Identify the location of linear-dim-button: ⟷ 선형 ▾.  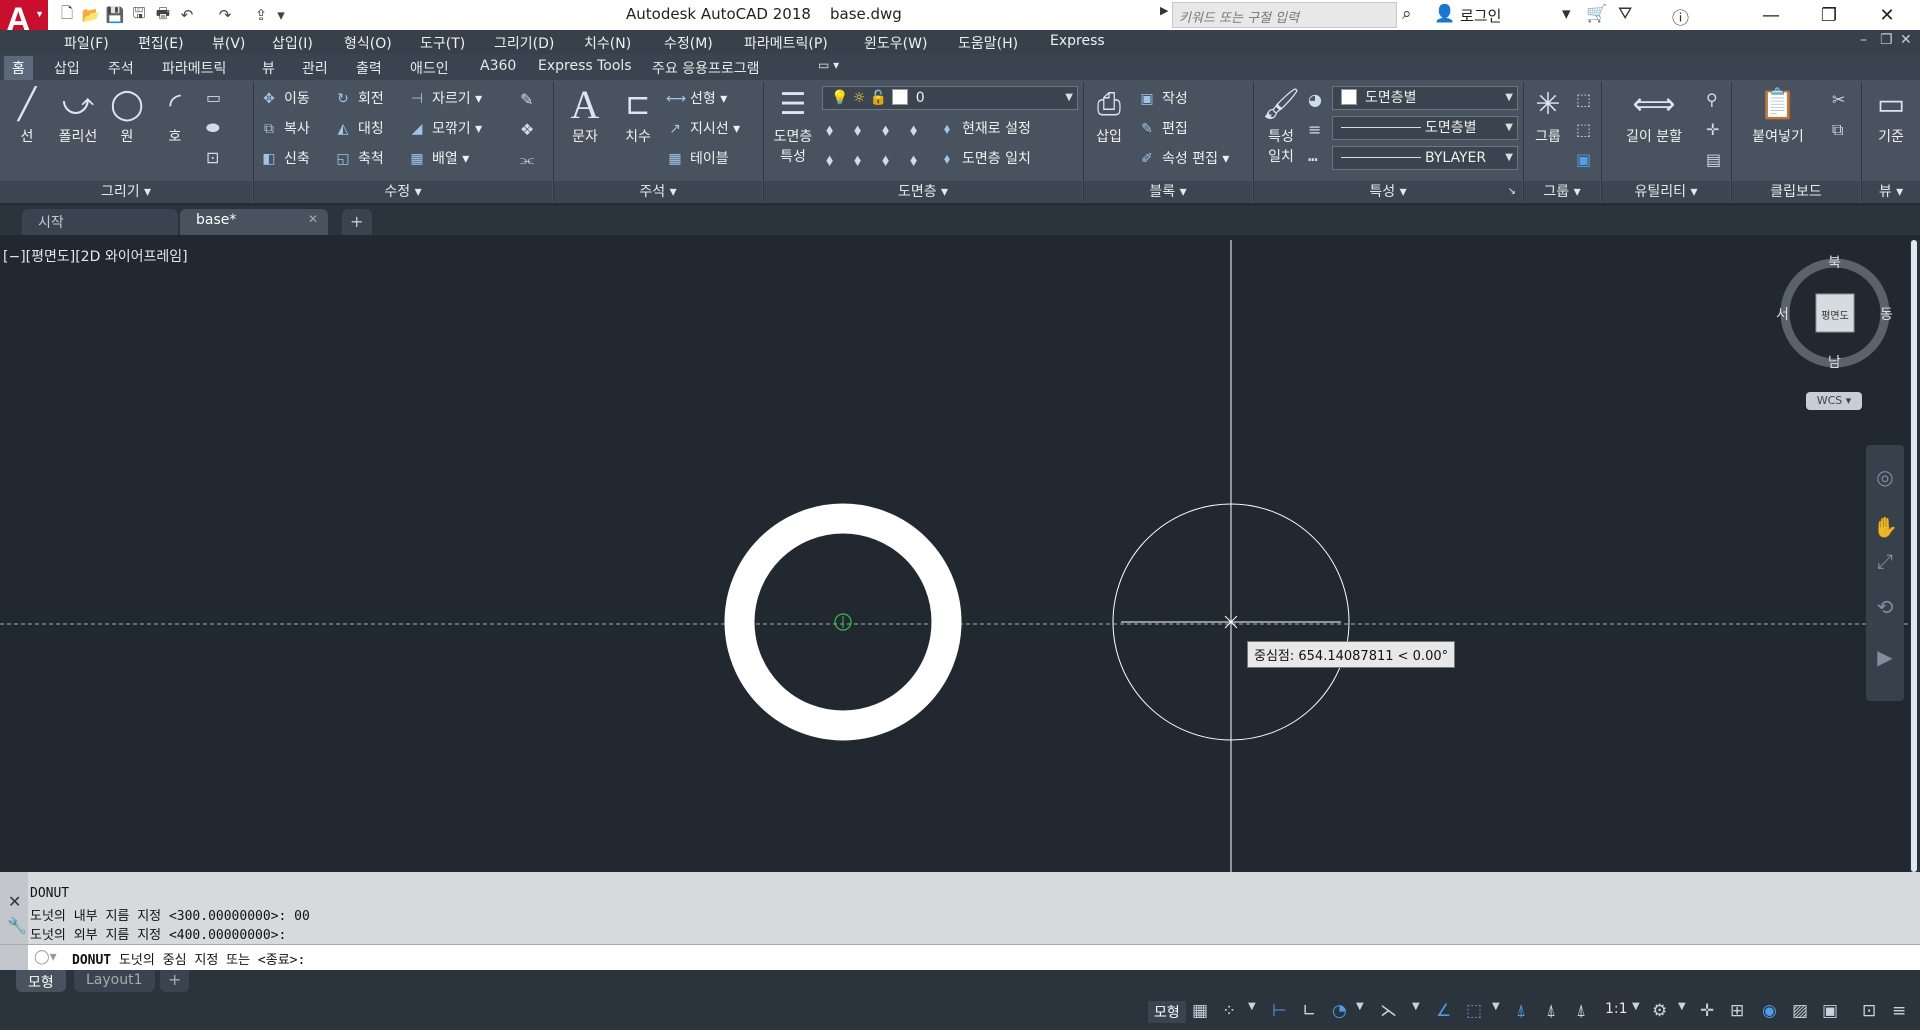
(696, 99).